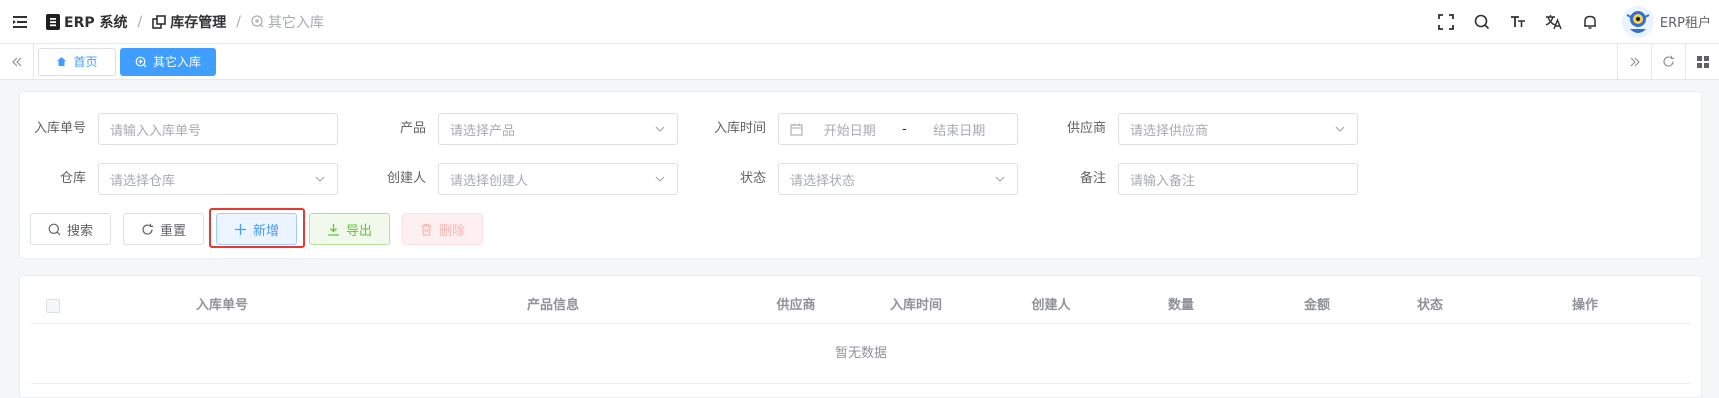 This screenshot has height=398, width=1719. What do you see at coordinates (483, 131) in the screenshot?
I see `product-placeholder: 请选择产品` at bounding box center [483, 131].